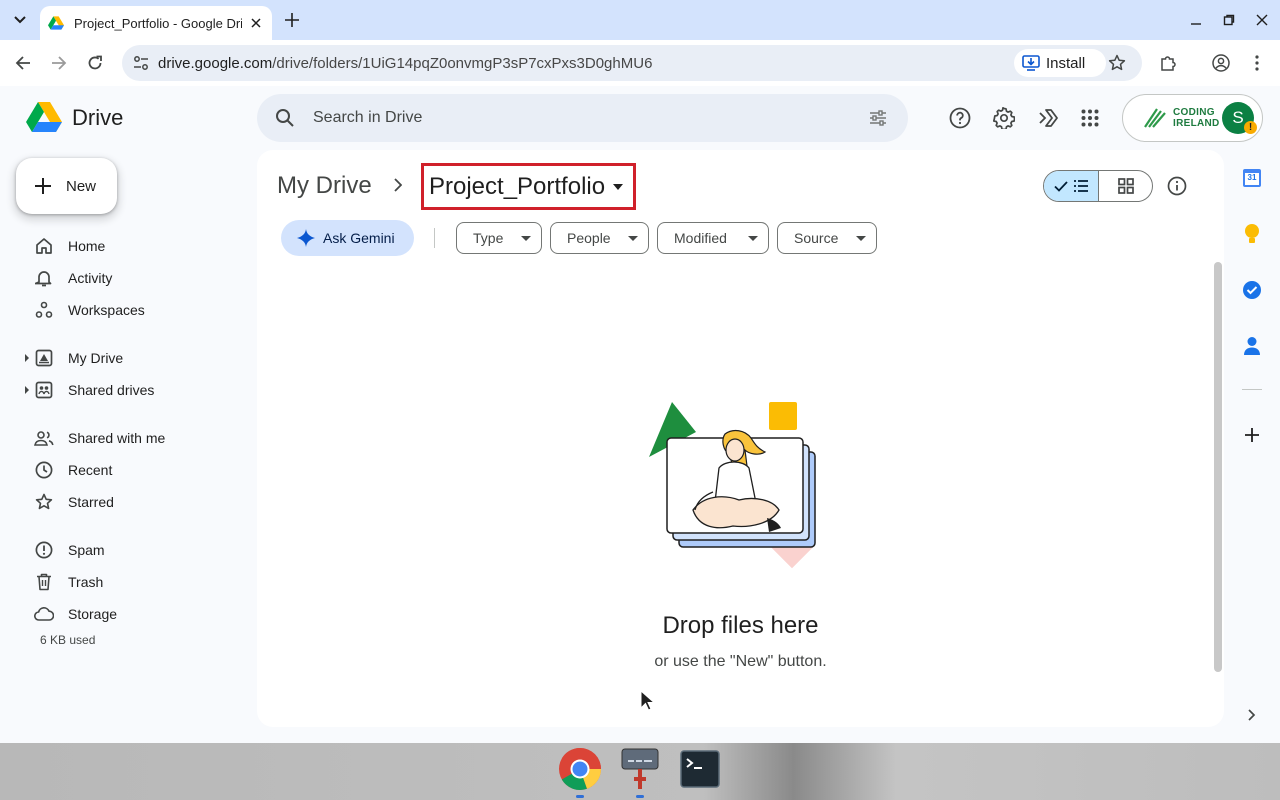 Image resolution: width=1280 pixels, height=800 pixels. What do you see at coordinates (23, 63) in the screenshot?
I see `back-icon` at bounding box center [23, 63].